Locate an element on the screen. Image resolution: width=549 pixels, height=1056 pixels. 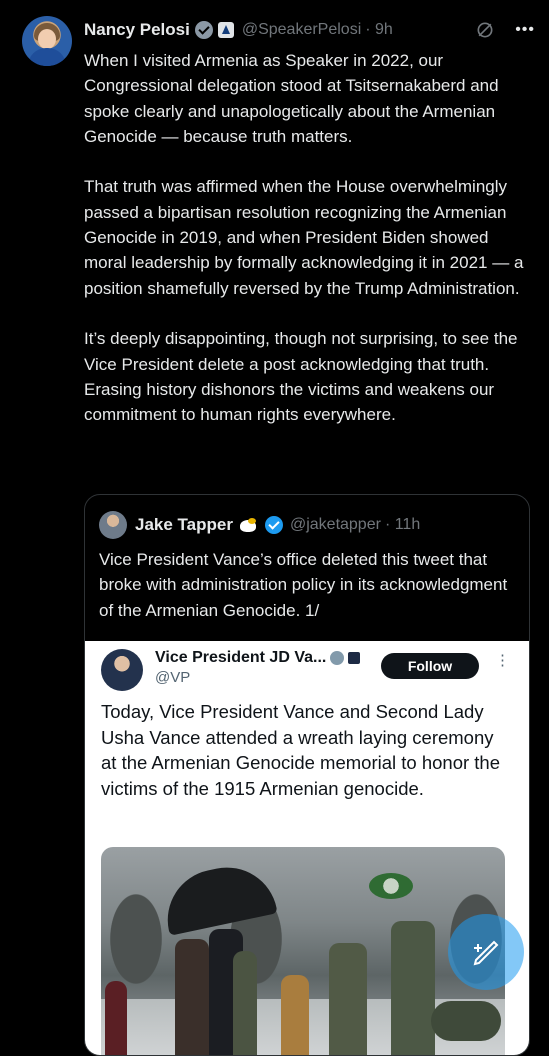
screenshot-handle: @VP is located at coordinates (173, 677).